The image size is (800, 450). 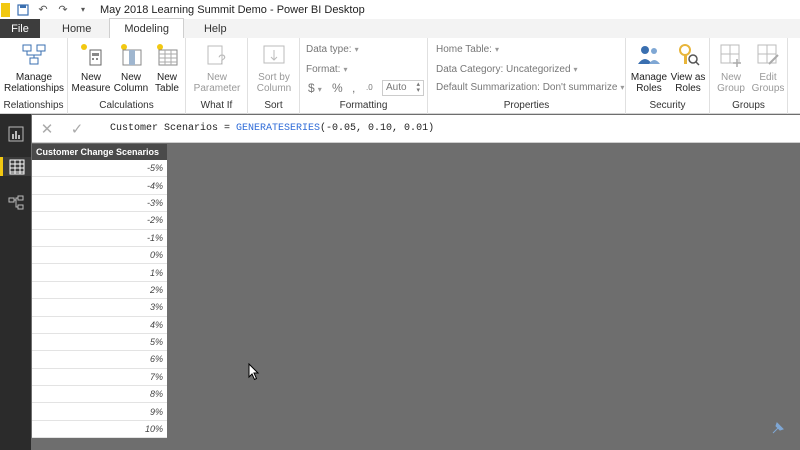 What do you see at coordinates (530, 87) in the screenshot?
I see `default-summarization-dropdown: Default Summarization: Don't summarize ▾` at bounding box center [530, 87].